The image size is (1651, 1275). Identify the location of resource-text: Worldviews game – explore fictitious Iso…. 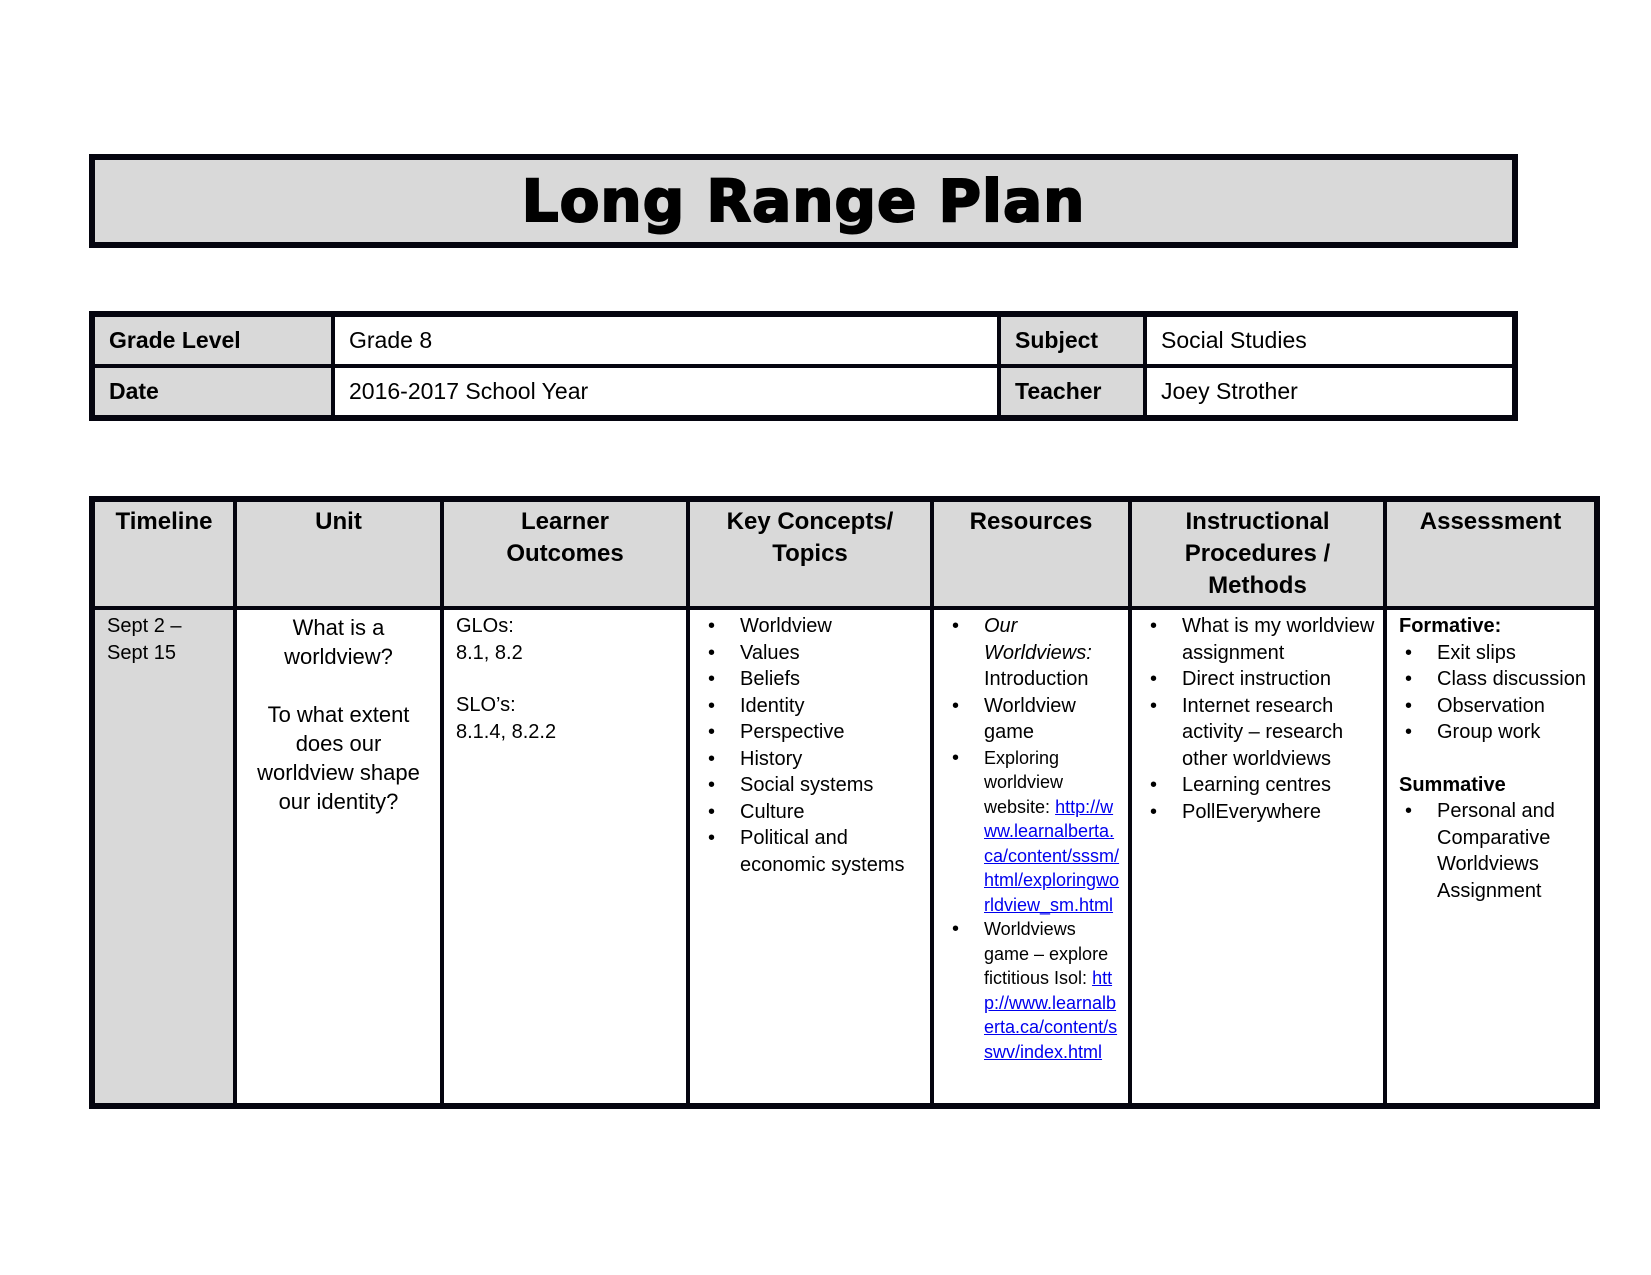
(1046, 953).